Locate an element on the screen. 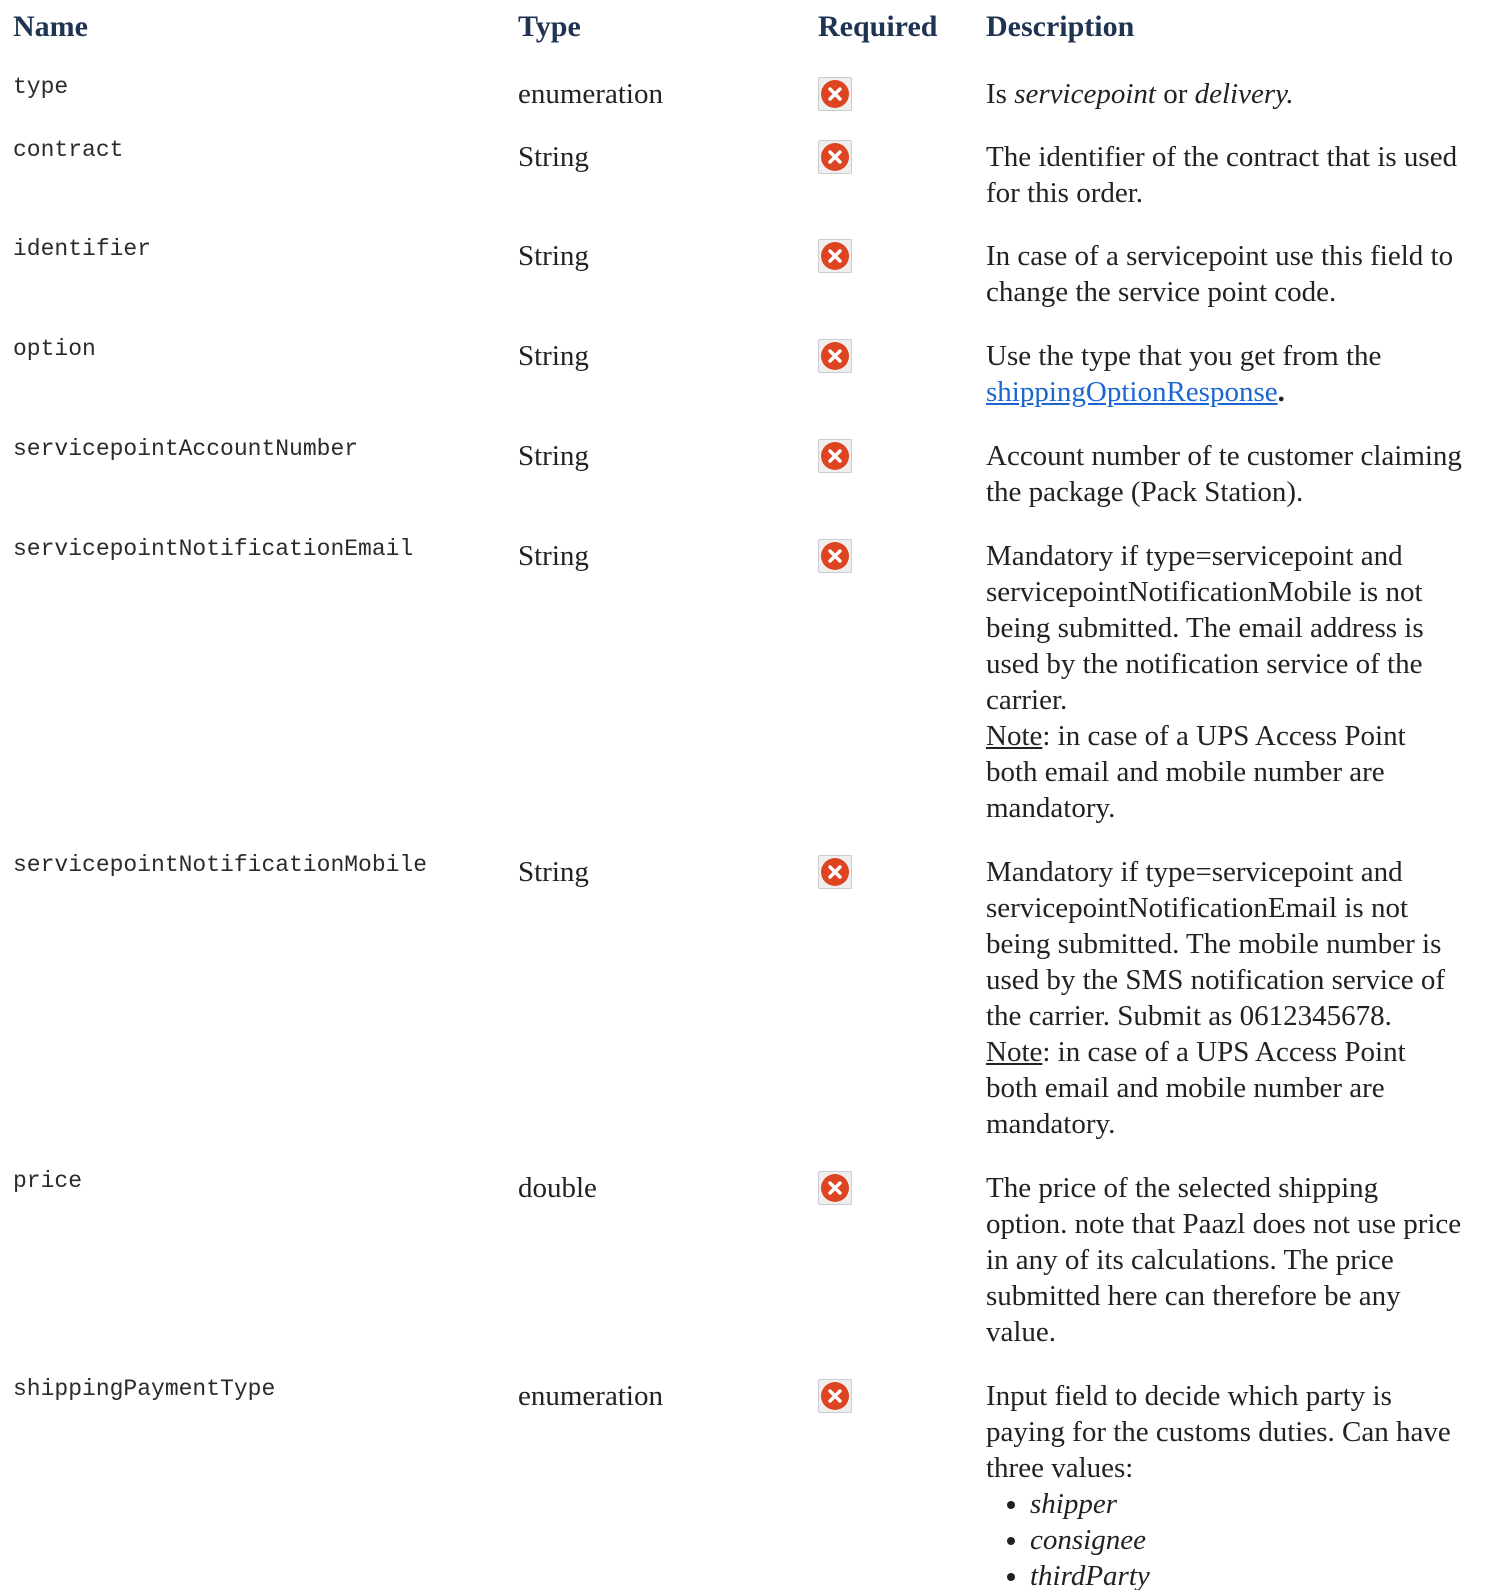  param-name: option is located at coordinates (54, 349).